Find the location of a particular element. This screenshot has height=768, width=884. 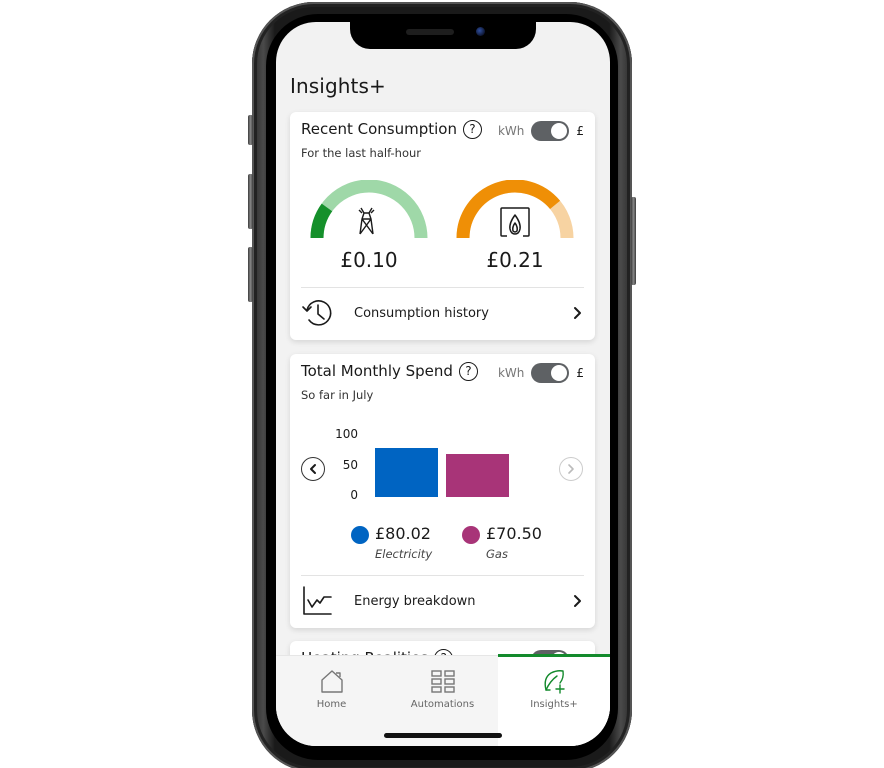

home-icon is located at coordinates (331, 681).